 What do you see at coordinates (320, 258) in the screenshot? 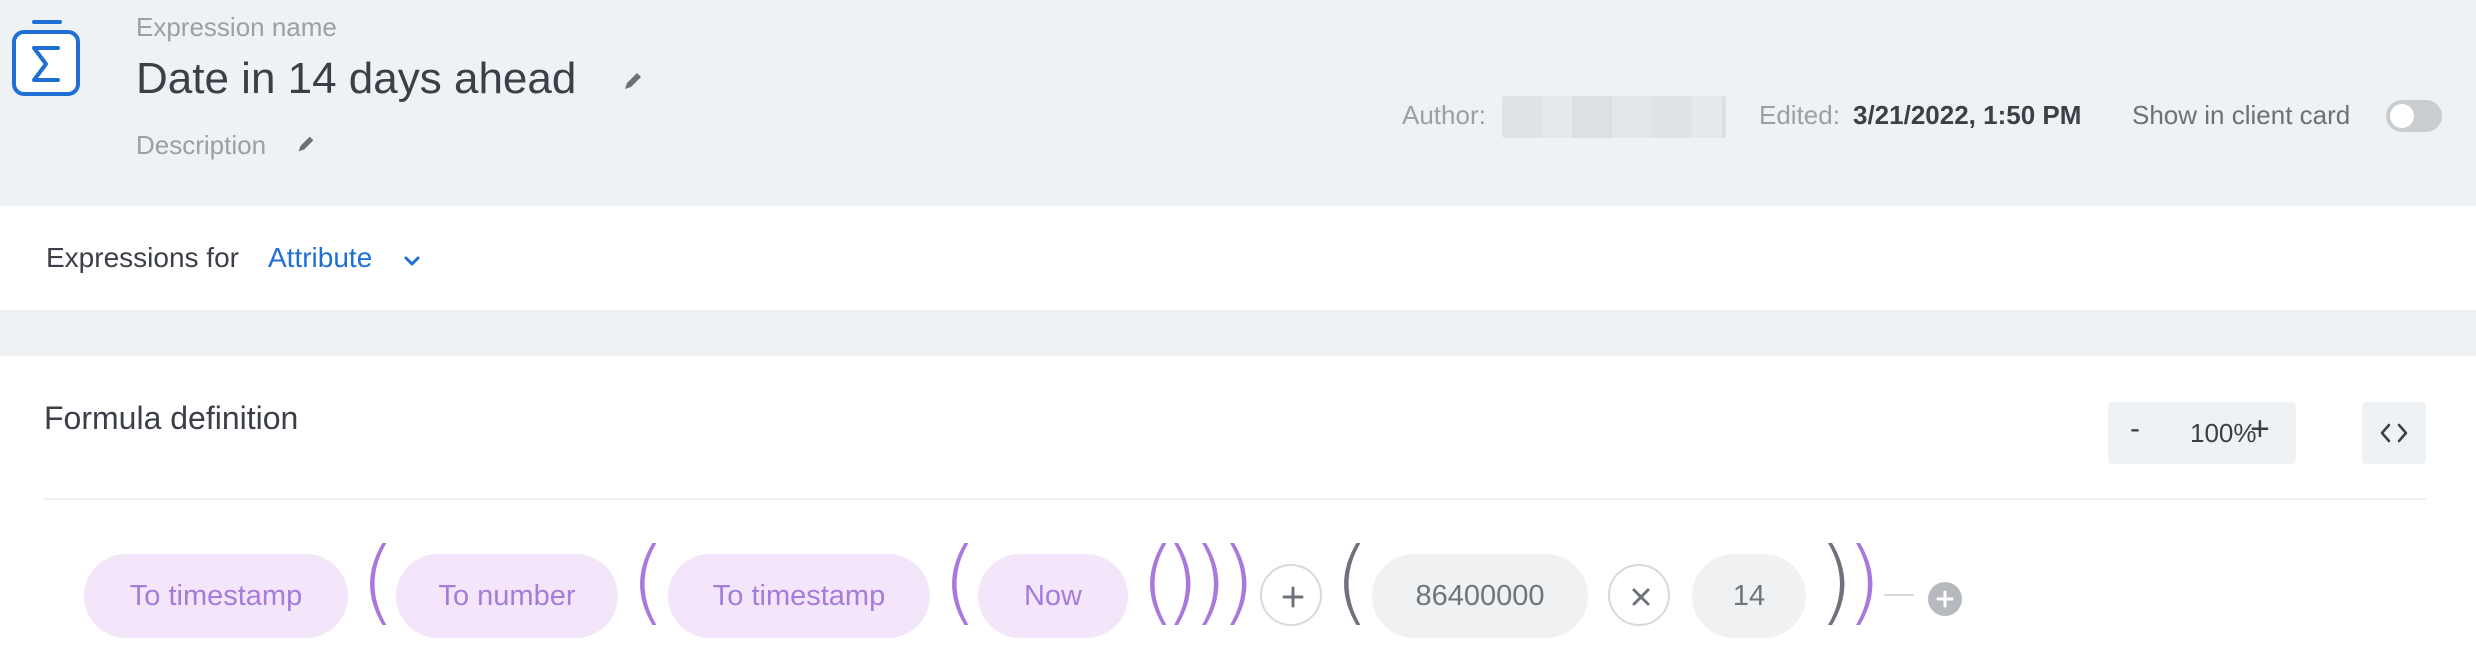
I see `expressions-for-dropdown: Attribute` at bounding box center [320, 258].